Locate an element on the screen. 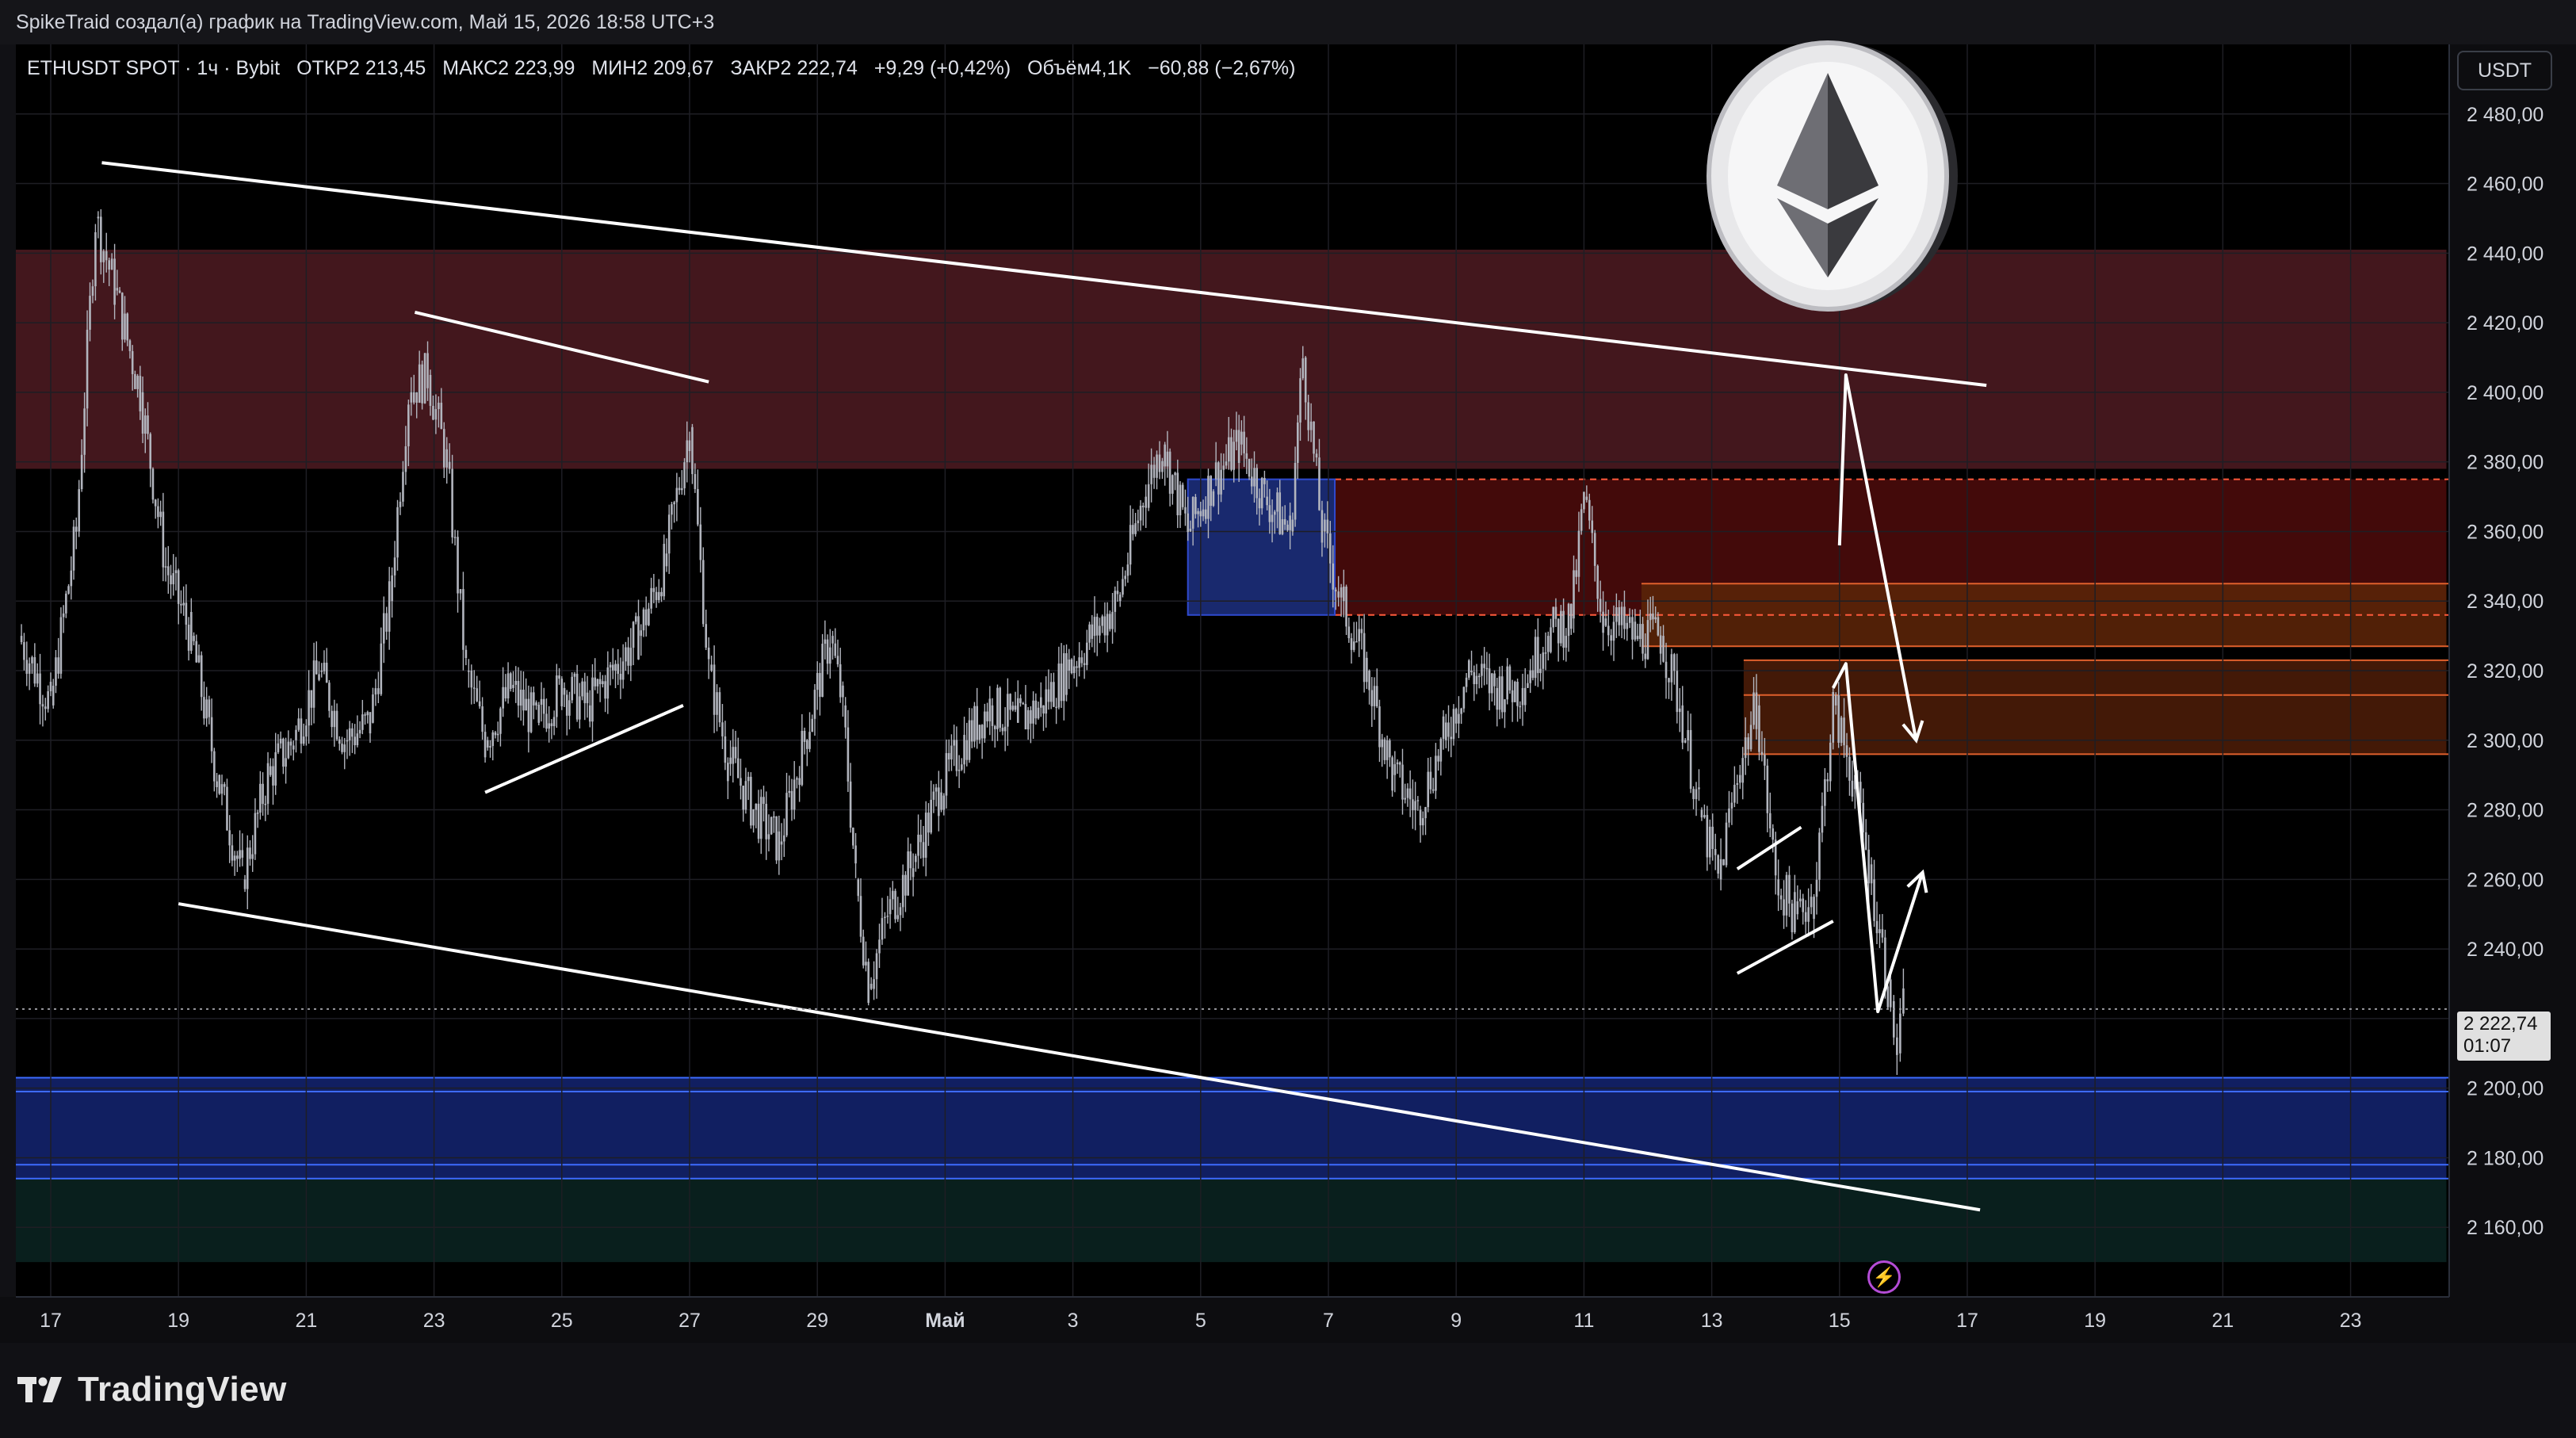 The image size is (2576, 1438). currency-button: USDT is located at coordinates (2504, 70).